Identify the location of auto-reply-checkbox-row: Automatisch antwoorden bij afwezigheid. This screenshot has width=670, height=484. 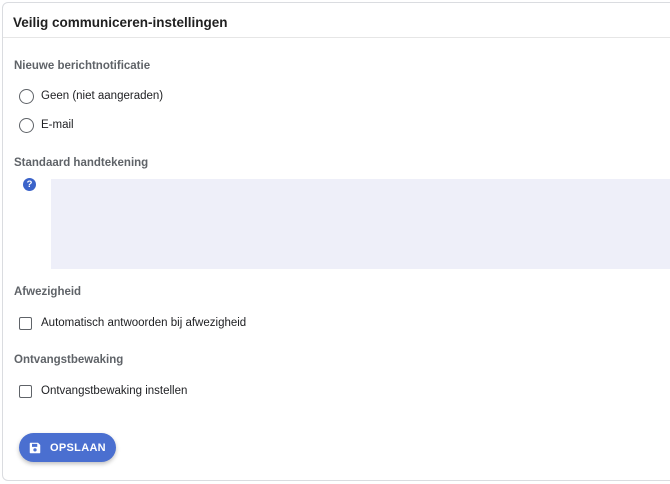
(132, 323).